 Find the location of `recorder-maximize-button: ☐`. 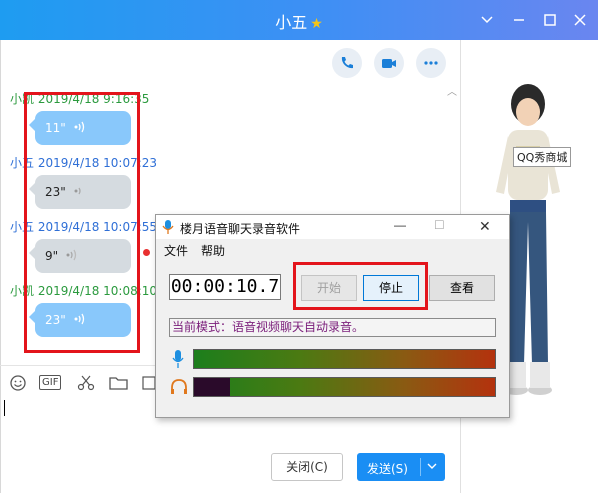

recorder-maximize-button: ☐ is located at coordinates (439, 225).